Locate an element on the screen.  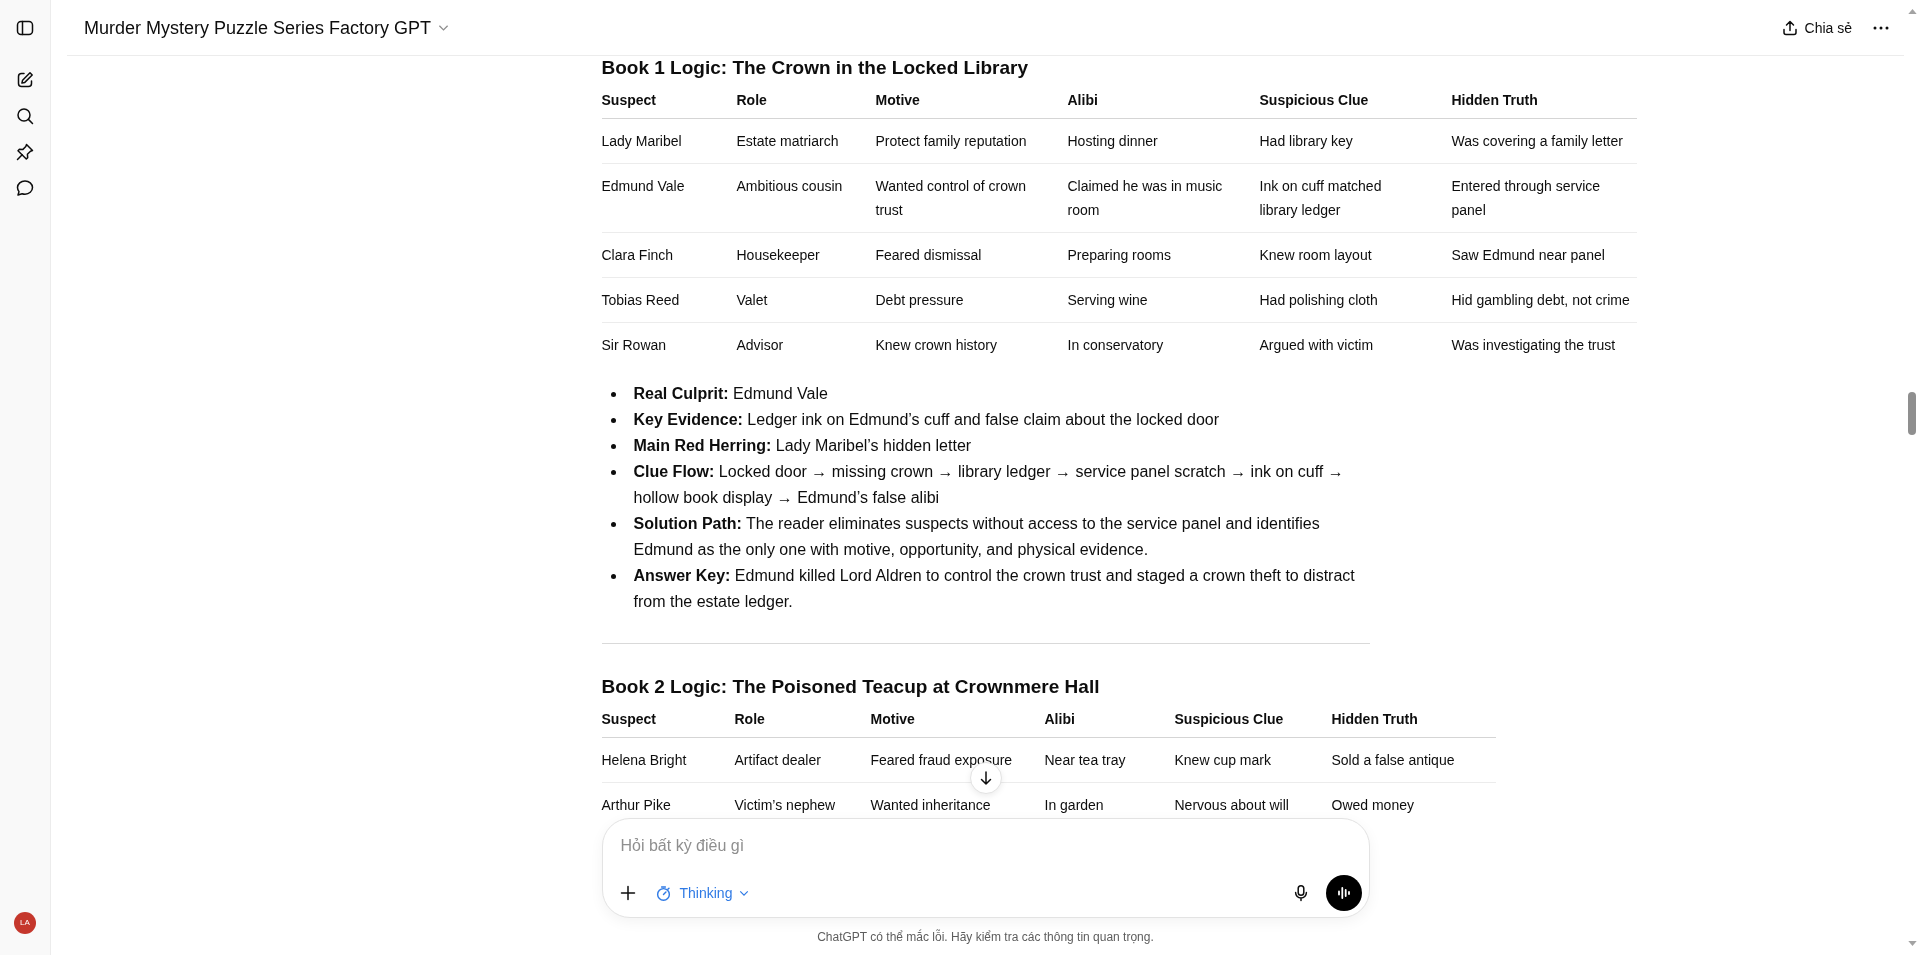
table-cell: Edmund Vale is located at coordinates (661, 198).